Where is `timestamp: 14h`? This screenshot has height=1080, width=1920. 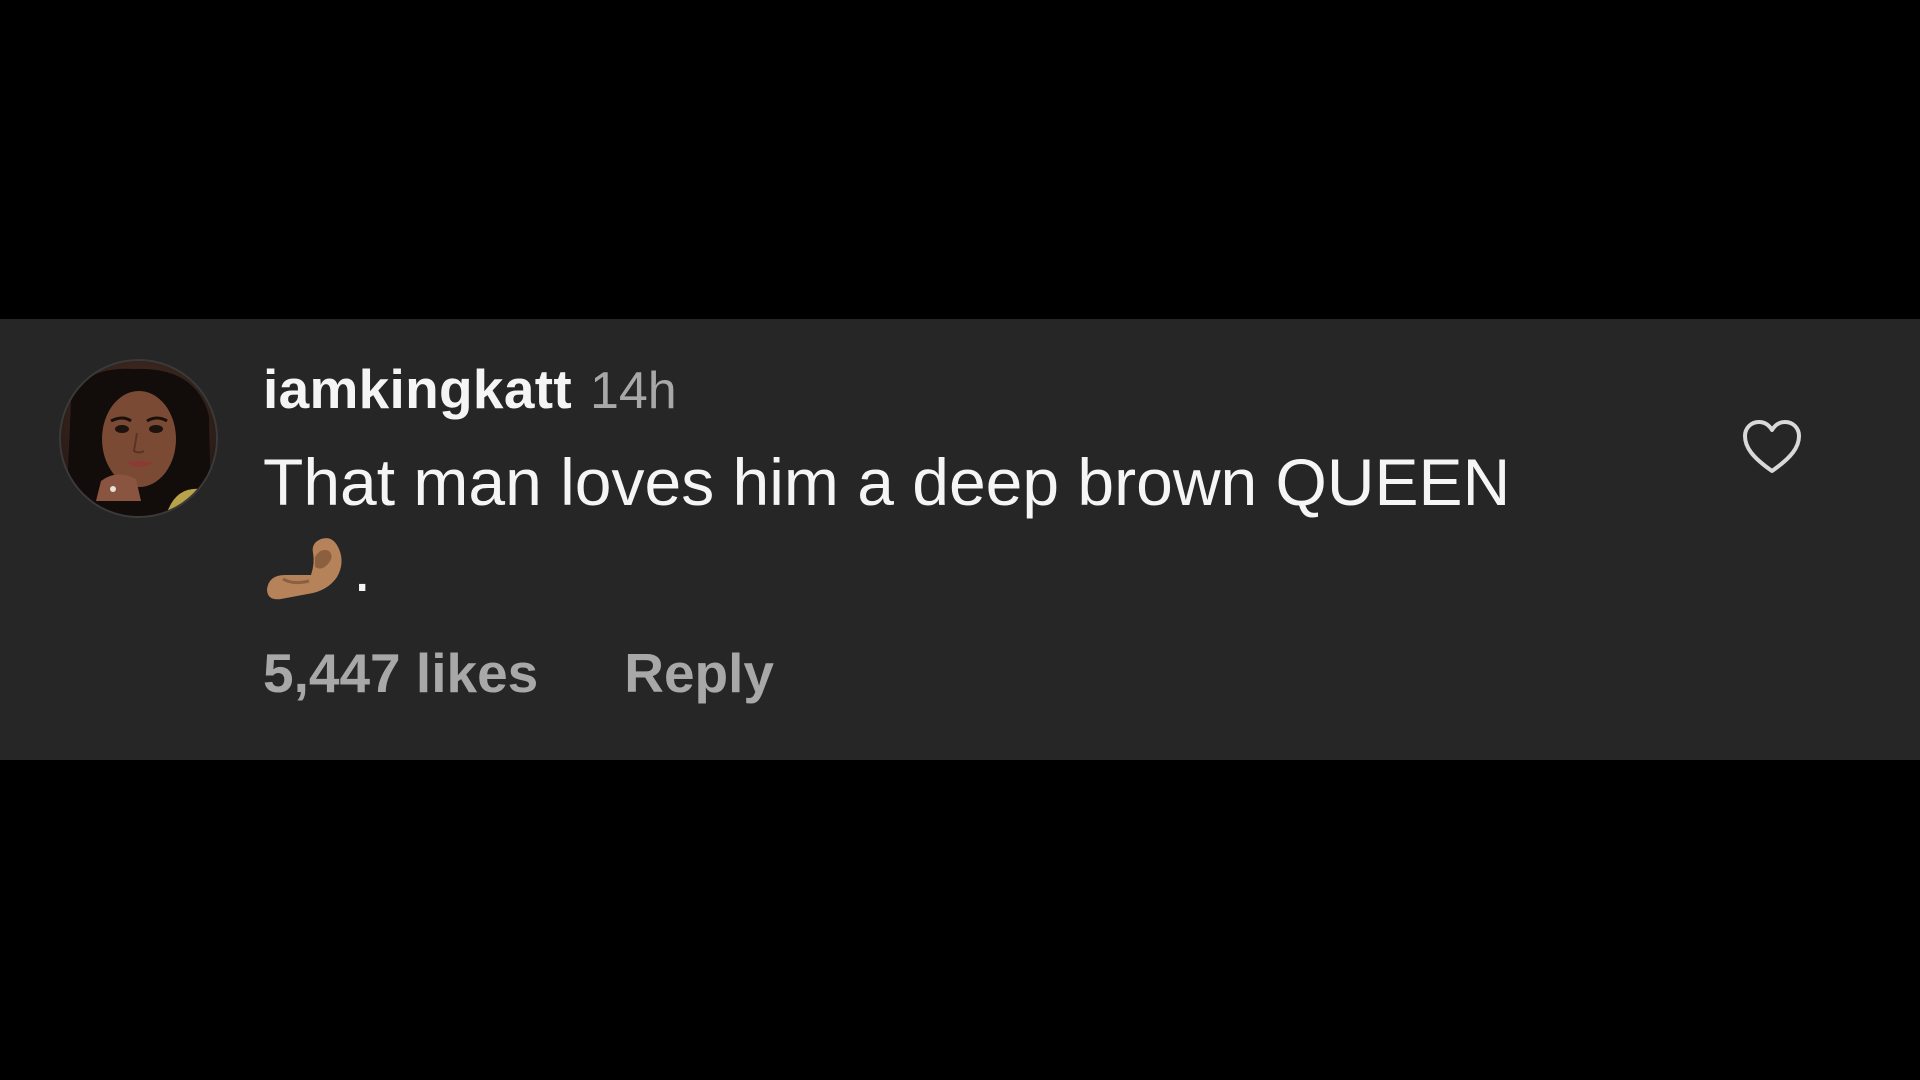
timestamp: 14h is located at coordinates (633, 391).